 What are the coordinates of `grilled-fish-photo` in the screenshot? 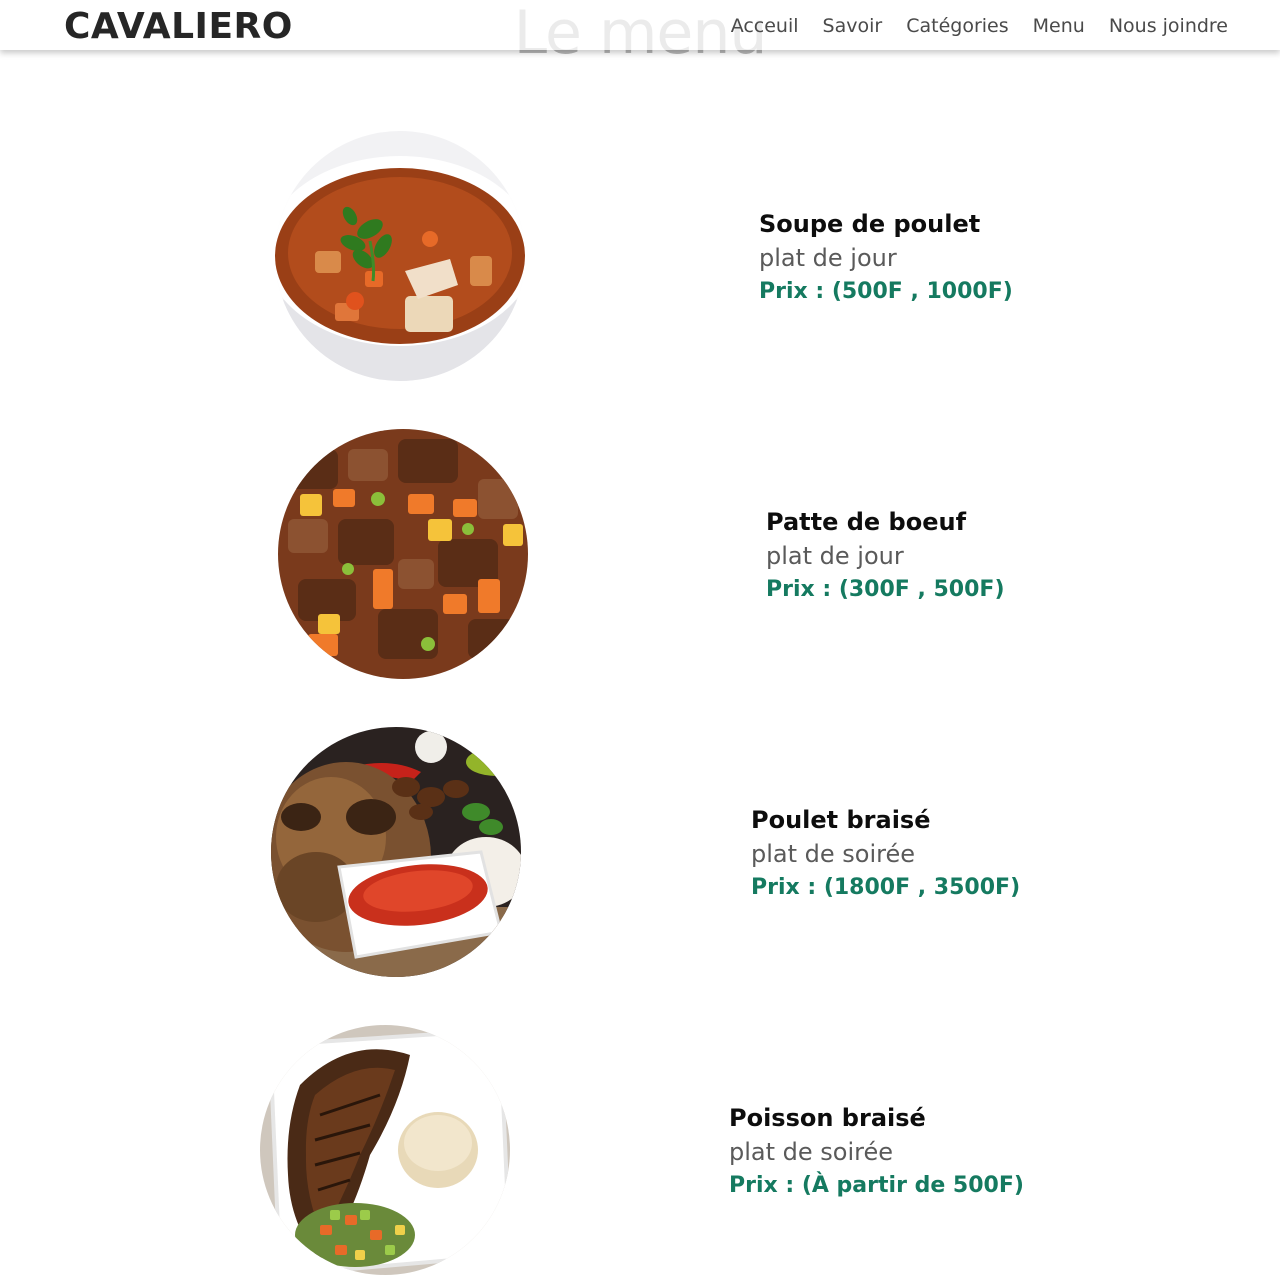 It's located at (385, 1150).